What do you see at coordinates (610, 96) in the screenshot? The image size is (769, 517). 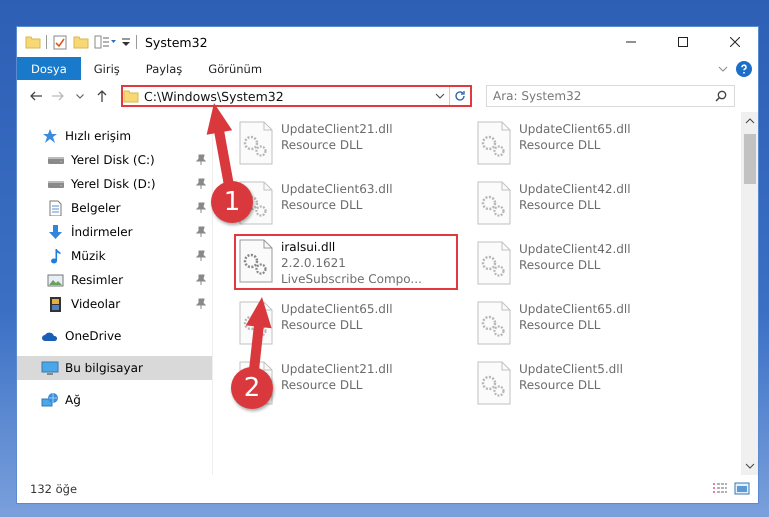 I see `search-field: Ara: System32` at bounding box center [610, 96].